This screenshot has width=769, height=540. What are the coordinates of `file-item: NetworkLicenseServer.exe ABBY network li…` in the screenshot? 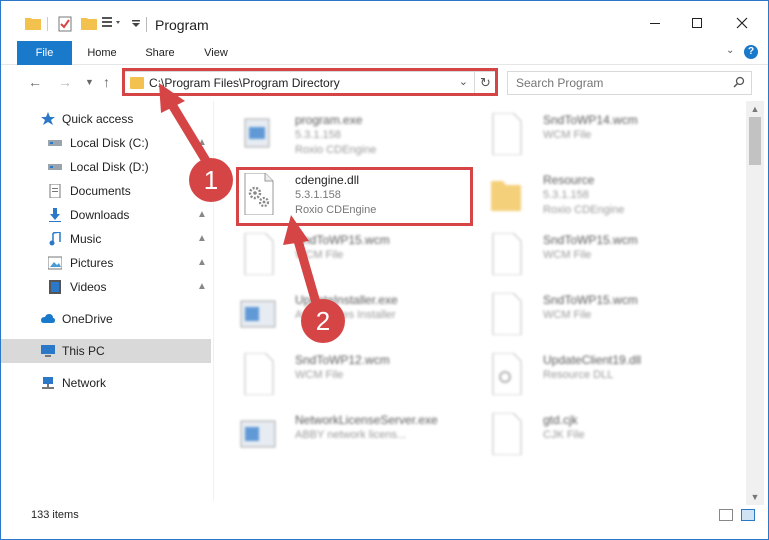 It's located at (335, 433).